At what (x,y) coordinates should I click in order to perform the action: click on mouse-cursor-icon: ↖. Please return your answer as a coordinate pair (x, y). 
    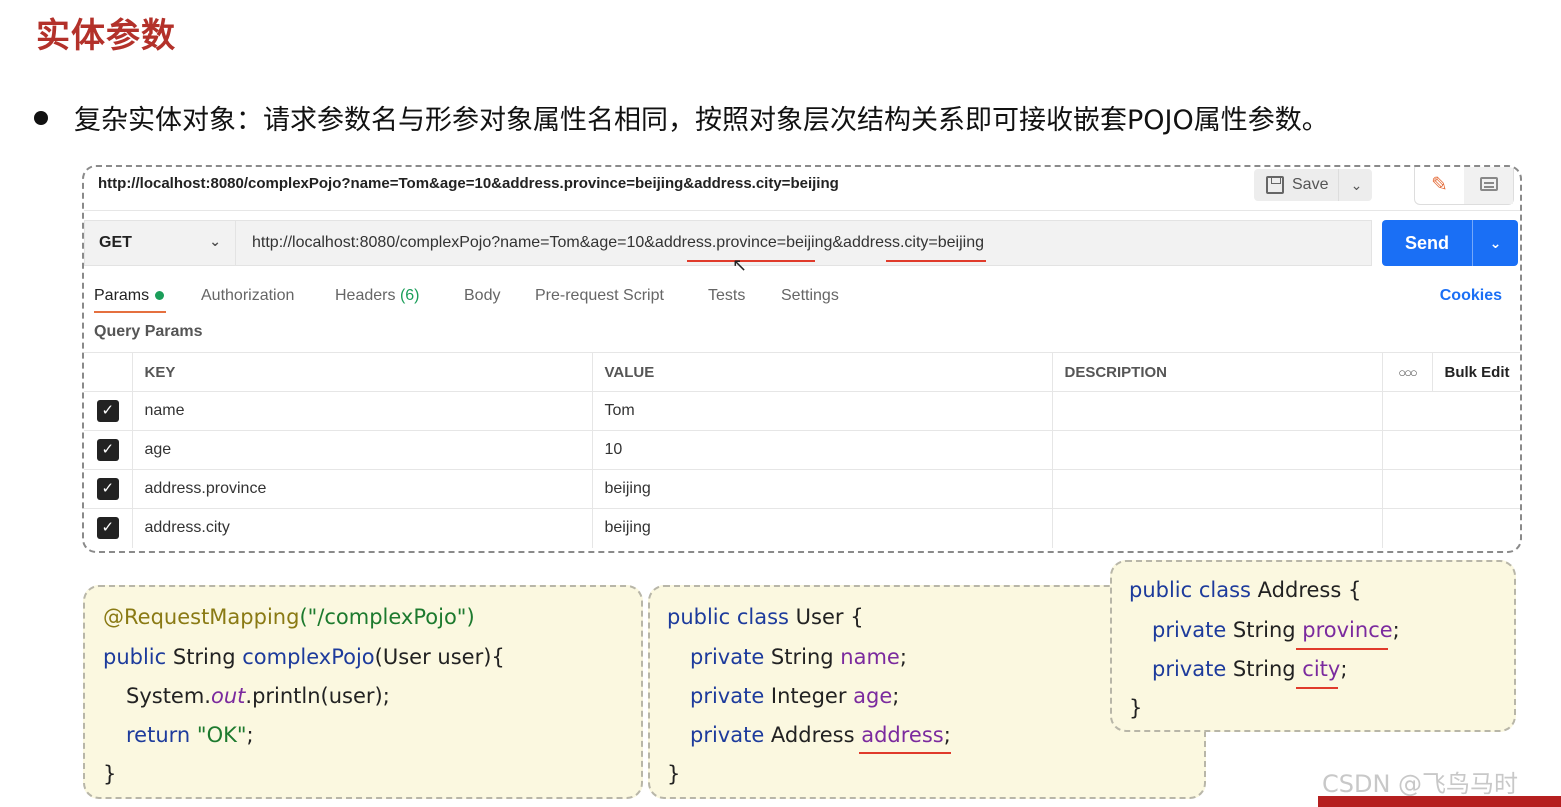
    Looking at the image, I should click on (740, 265).